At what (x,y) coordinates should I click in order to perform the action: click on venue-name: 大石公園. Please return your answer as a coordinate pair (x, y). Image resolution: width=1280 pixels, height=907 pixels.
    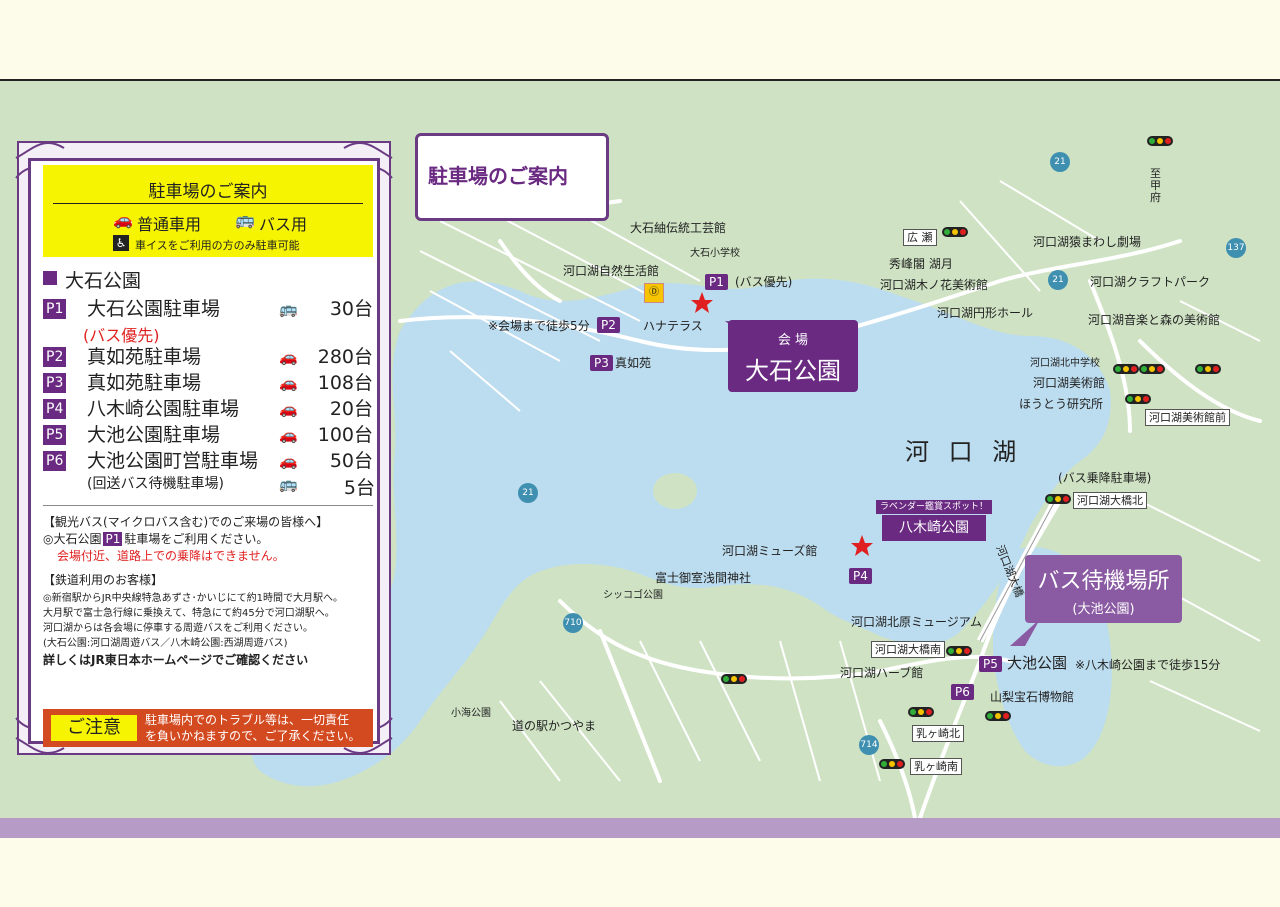
    Looking at the image, I should click on (793, 371).